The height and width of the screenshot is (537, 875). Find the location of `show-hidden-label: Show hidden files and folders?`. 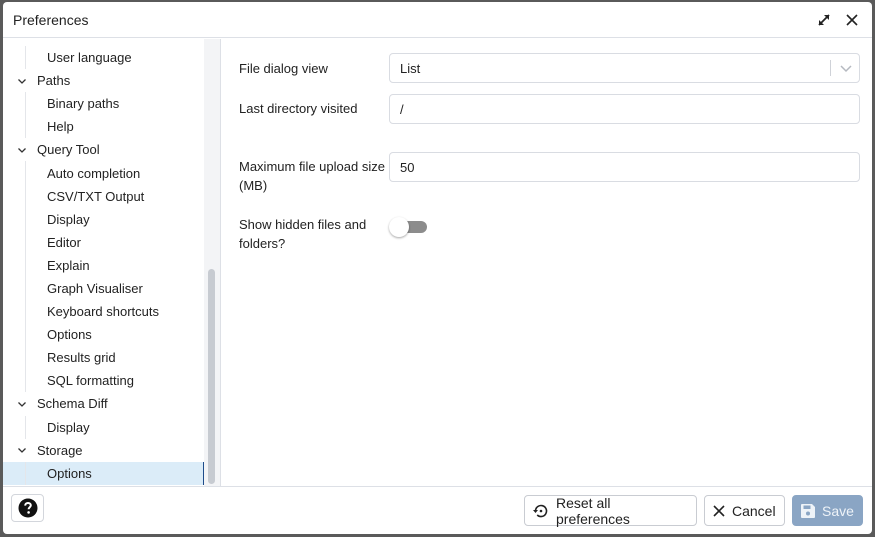

show-hidden-label: Show hidden files and folders? is located at coordinates (303, 234).